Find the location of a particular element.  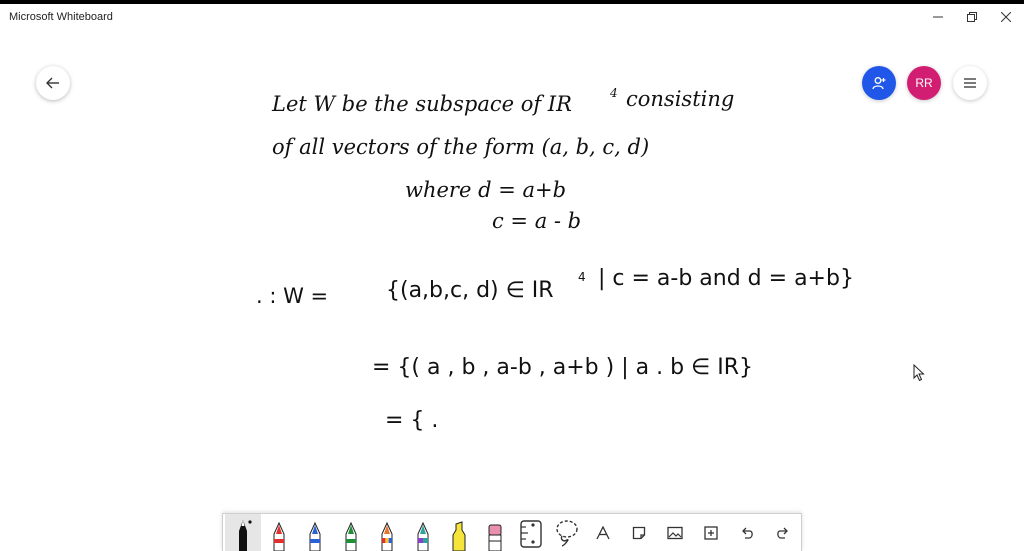

pen-black-tool is located at coordinates (243, 532).